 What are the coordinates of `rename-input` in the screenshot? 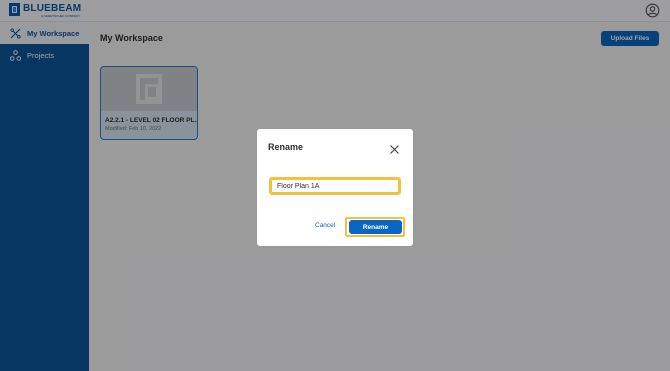 It's located at (335, 186).